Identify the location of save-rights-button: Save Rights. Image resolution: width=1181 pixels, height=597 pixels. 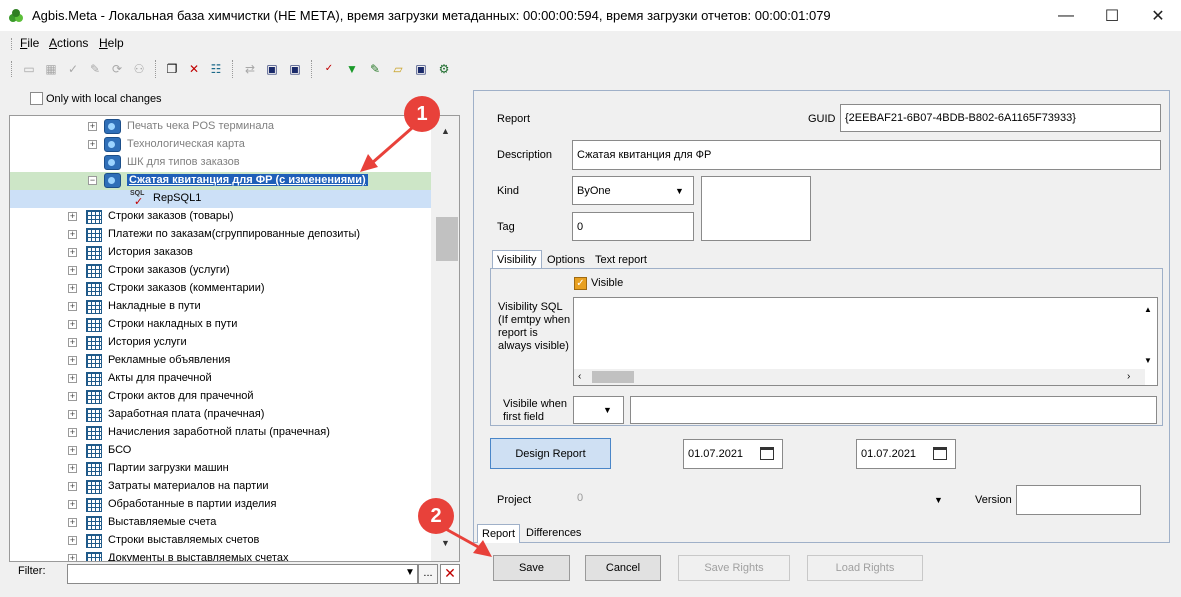
(734, 568).